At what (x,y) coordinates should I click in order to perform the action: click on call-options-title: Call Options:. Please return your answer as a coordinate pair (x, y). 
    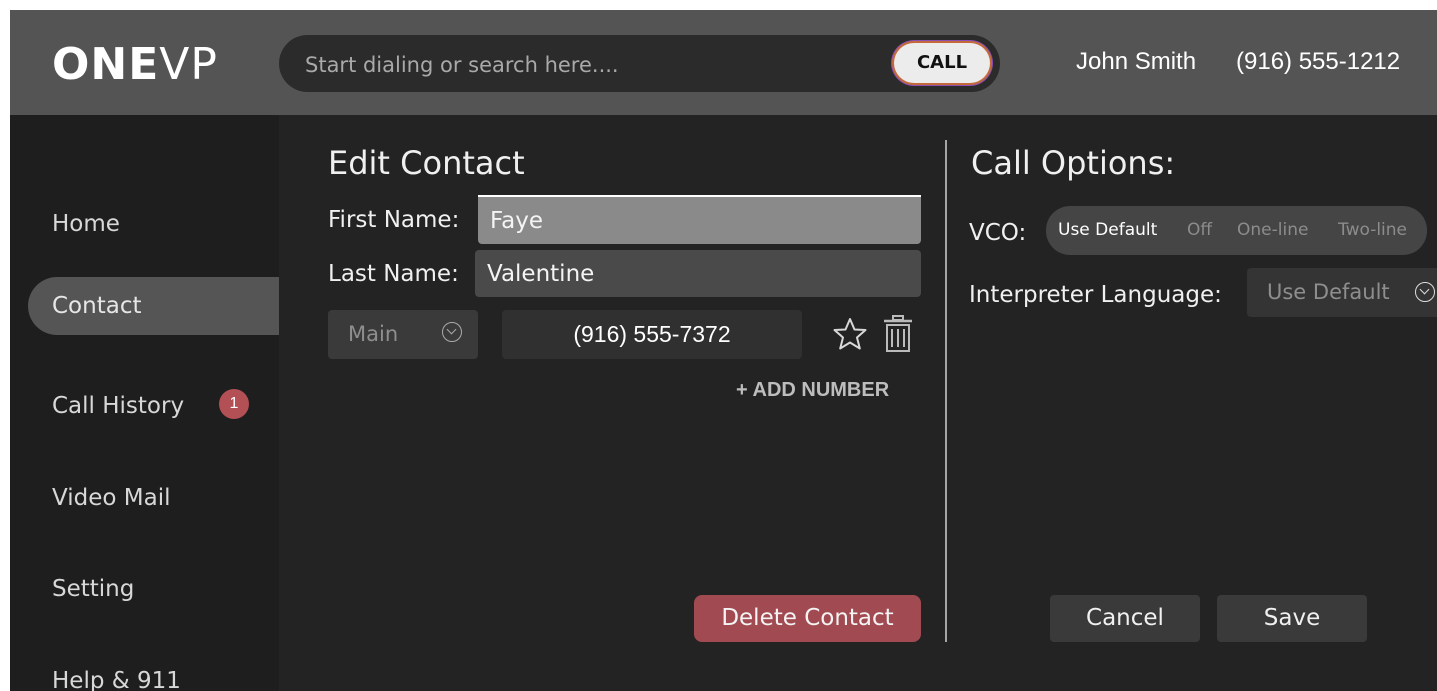
    Looking at the image, I should click on (1073, 163).